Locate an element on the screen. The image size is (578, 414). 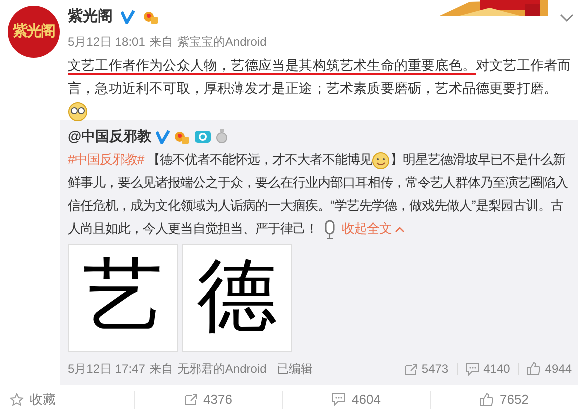
post-time: 5月12日 18:01 is located at coordinates (107, 41).